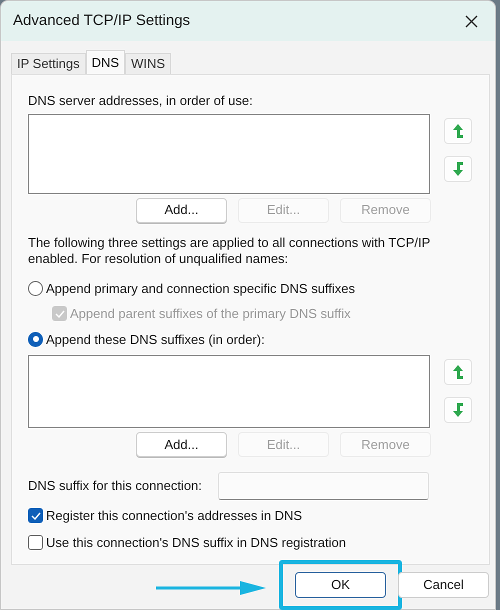 The image size is (500, 610). Describe the element at coordinates (196, 543) in the screenshot. I see `checkbox-label: Use this connection's DNS suffix in DNS registration` at that location.